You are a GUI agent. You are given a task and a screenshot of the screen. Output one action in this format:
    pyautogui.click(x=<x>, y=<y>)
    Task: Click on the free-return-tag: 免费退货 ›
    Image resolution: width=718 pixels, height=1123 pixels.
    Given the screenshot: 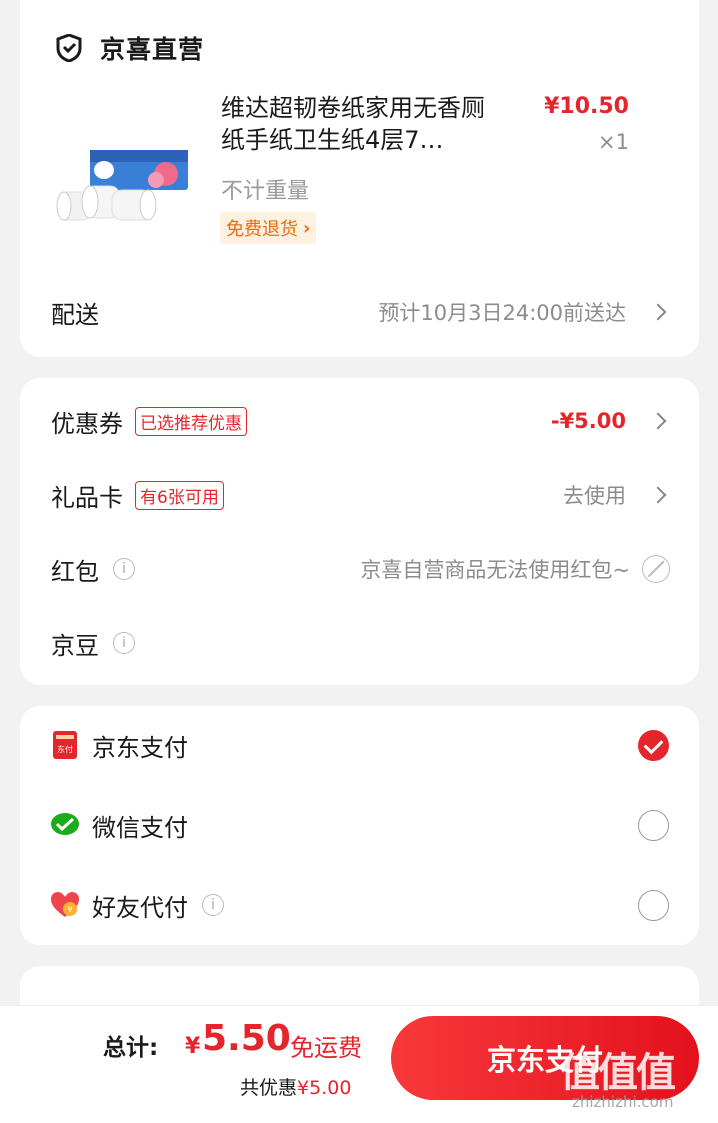 What is the action you would take?
    pyautogui.click(x=268, y=228)
    